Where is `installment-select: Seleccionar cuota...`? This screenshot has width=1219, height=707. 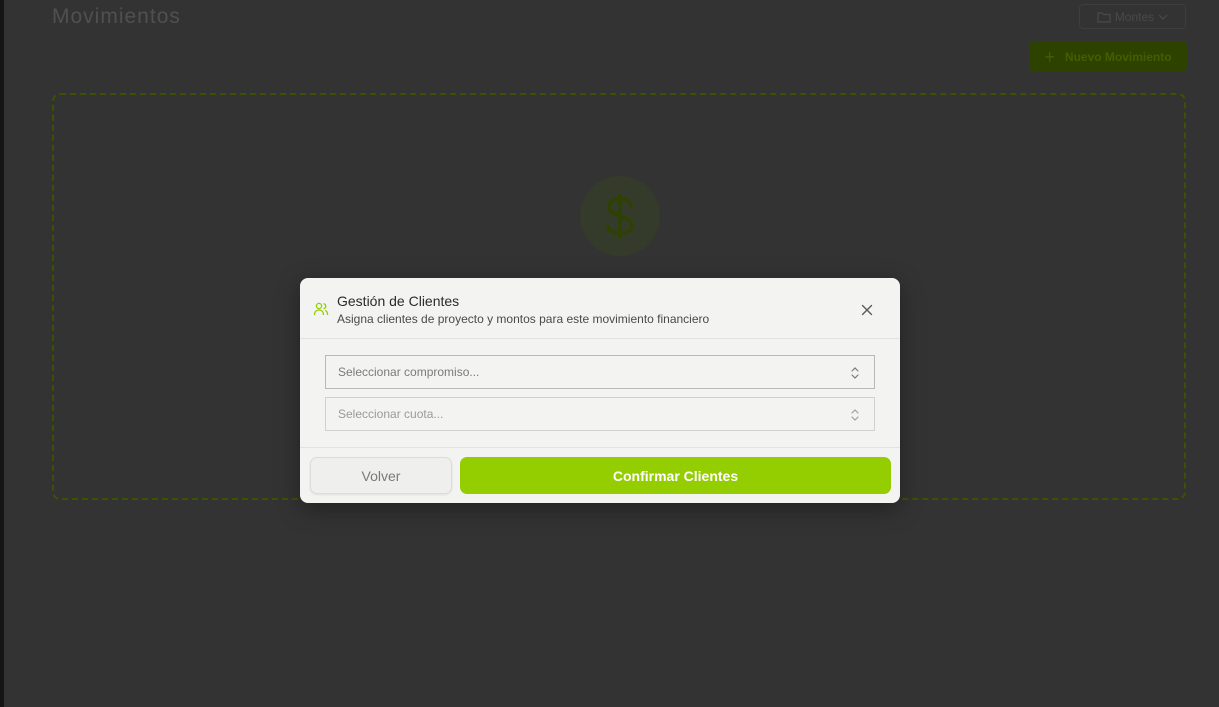
installment-select: Seleccionar cuota... is located at coordinates (600, 414).